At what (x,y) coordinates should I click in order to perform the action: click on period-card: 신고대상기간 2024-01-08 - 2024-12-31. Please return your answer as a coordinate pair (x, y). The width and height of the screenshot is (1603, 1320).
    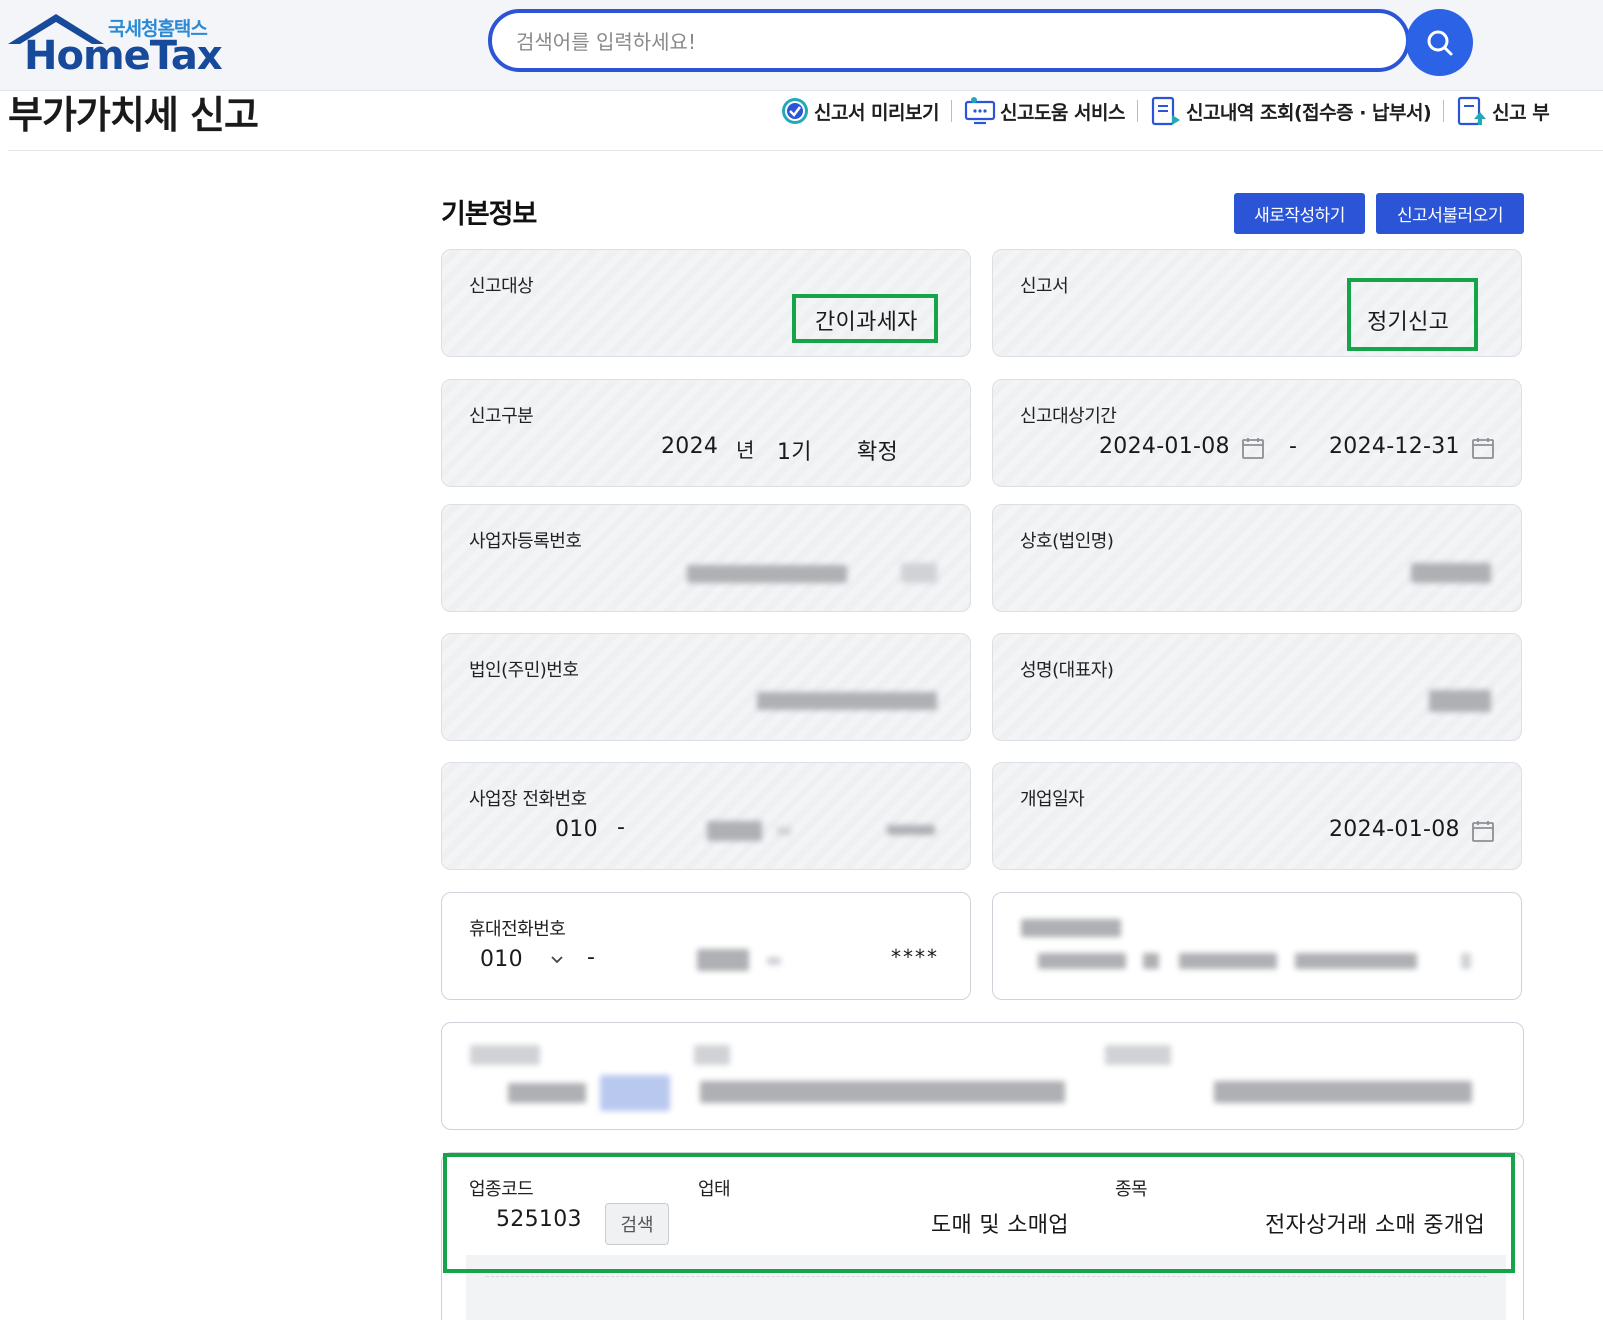
    Looking at the image, I should click on (1257, 433).